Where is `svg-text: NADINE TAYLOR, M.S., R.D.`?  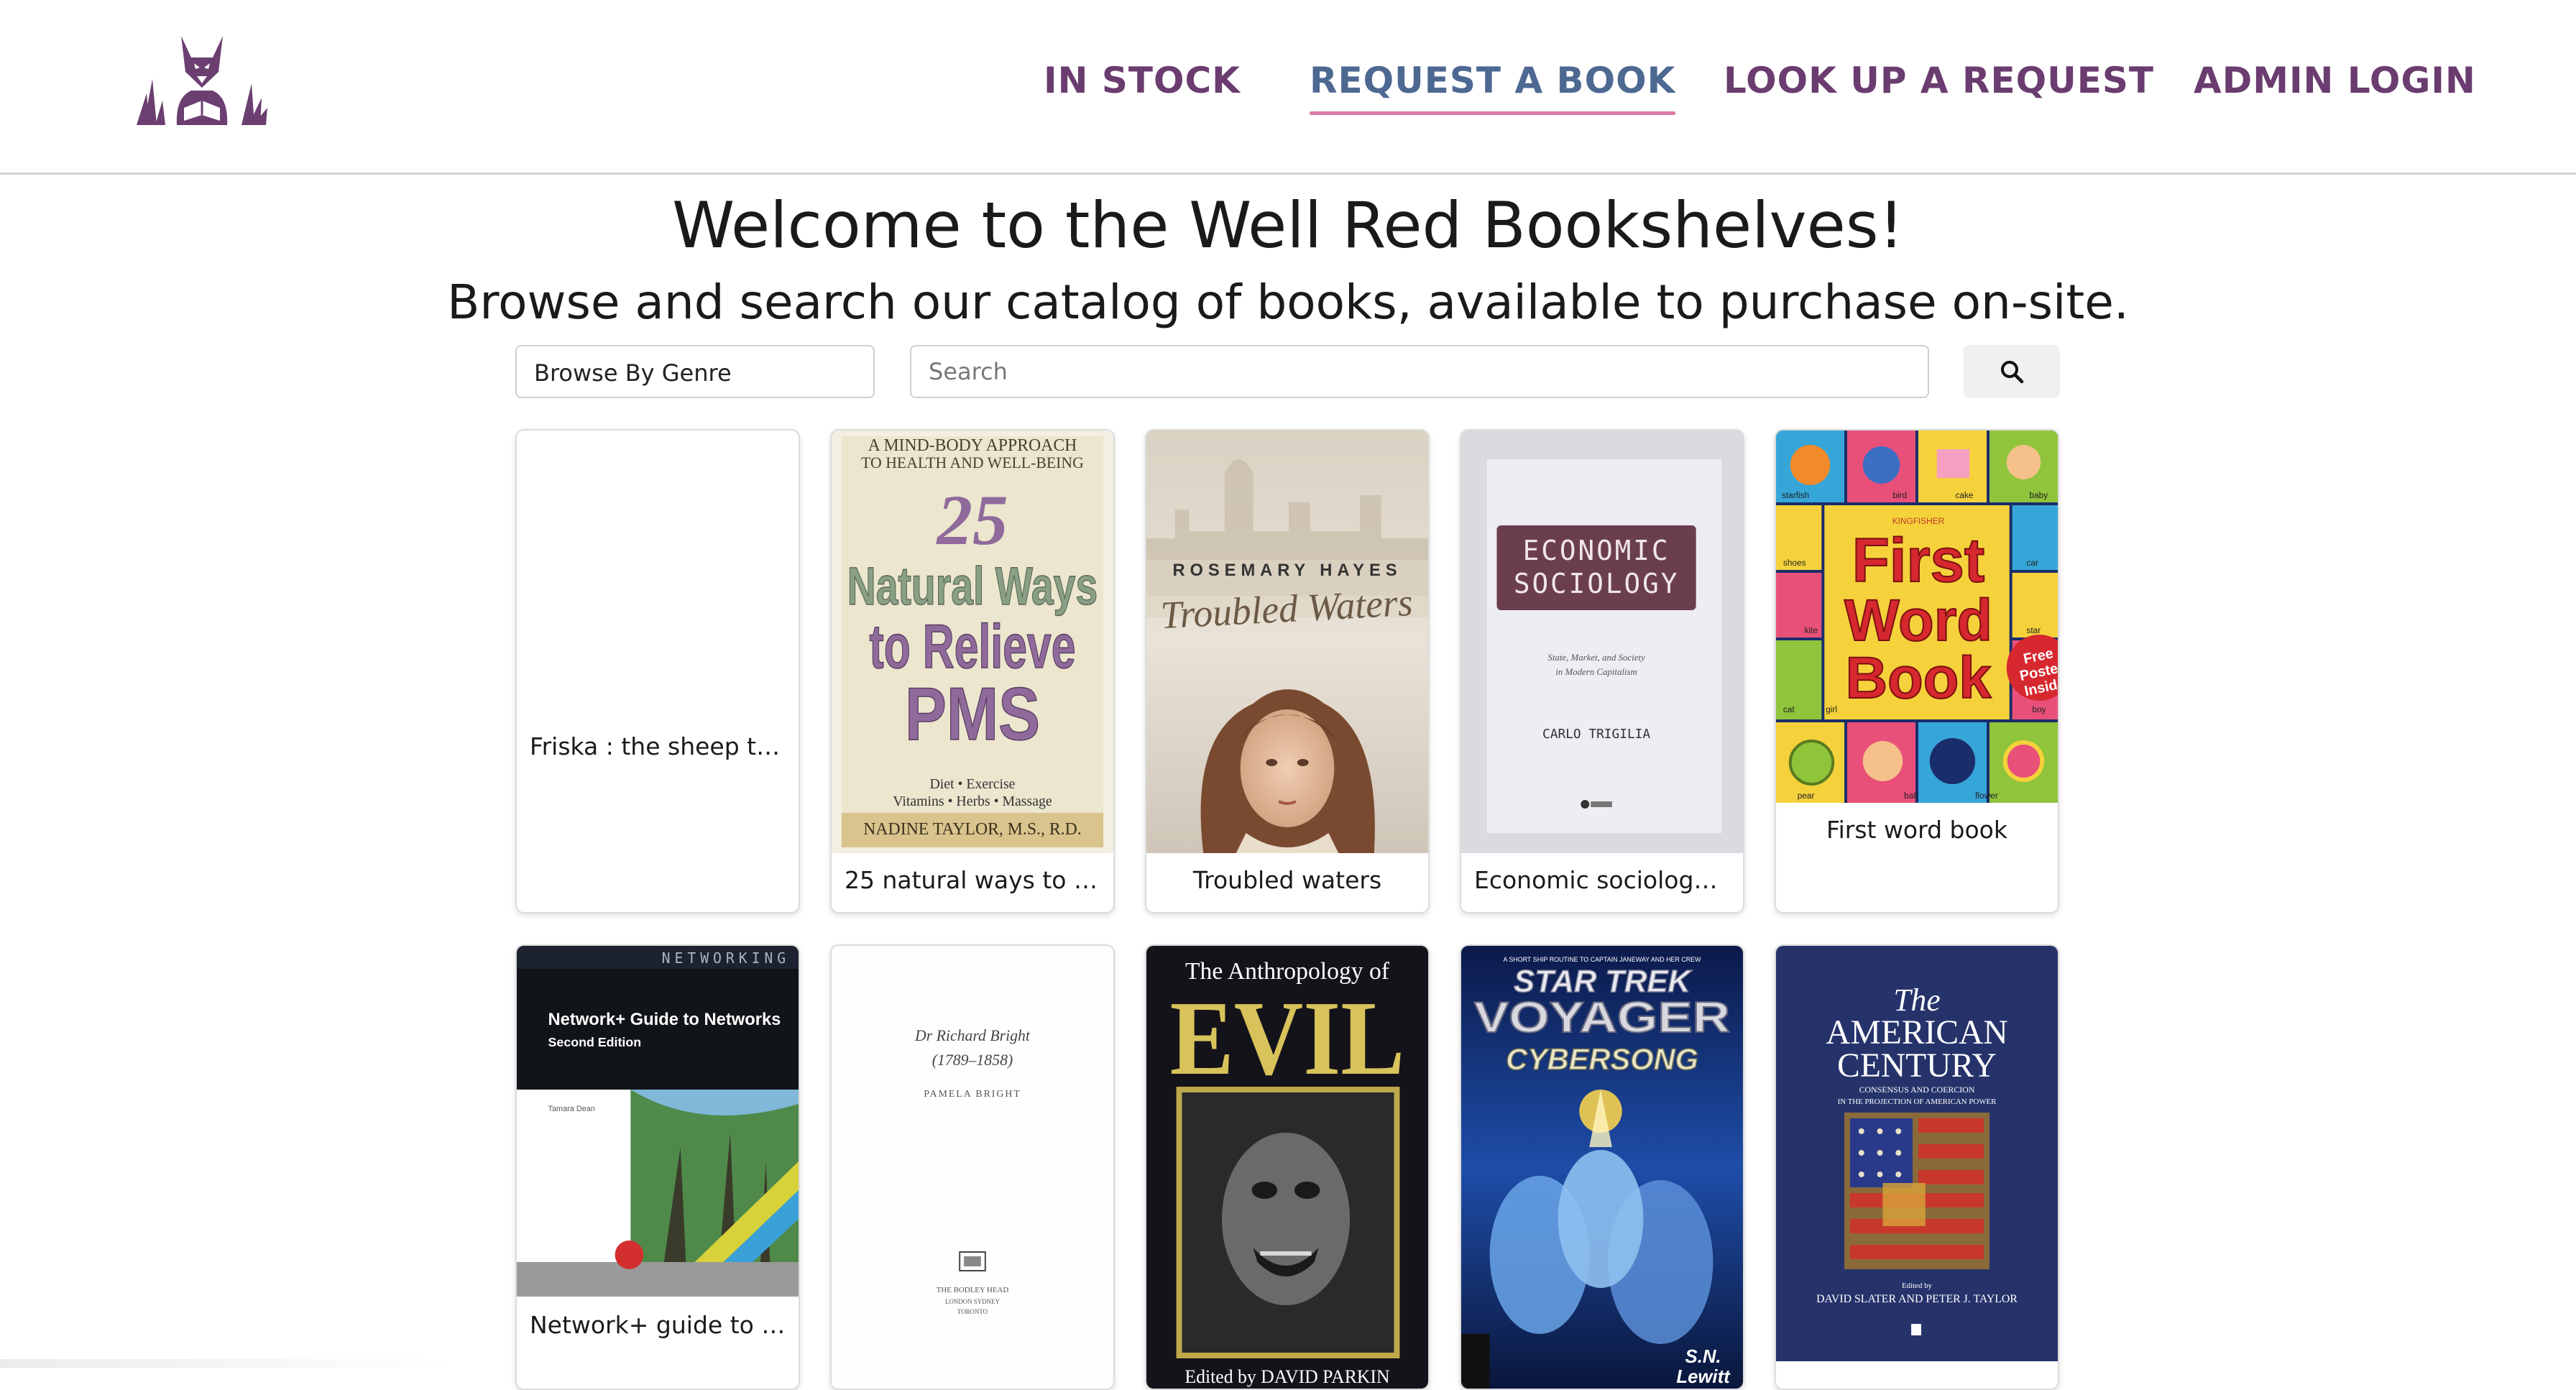
svg-text: NADINE TAYLOR, M.S., R.D. is located at coordinates (972, 829).